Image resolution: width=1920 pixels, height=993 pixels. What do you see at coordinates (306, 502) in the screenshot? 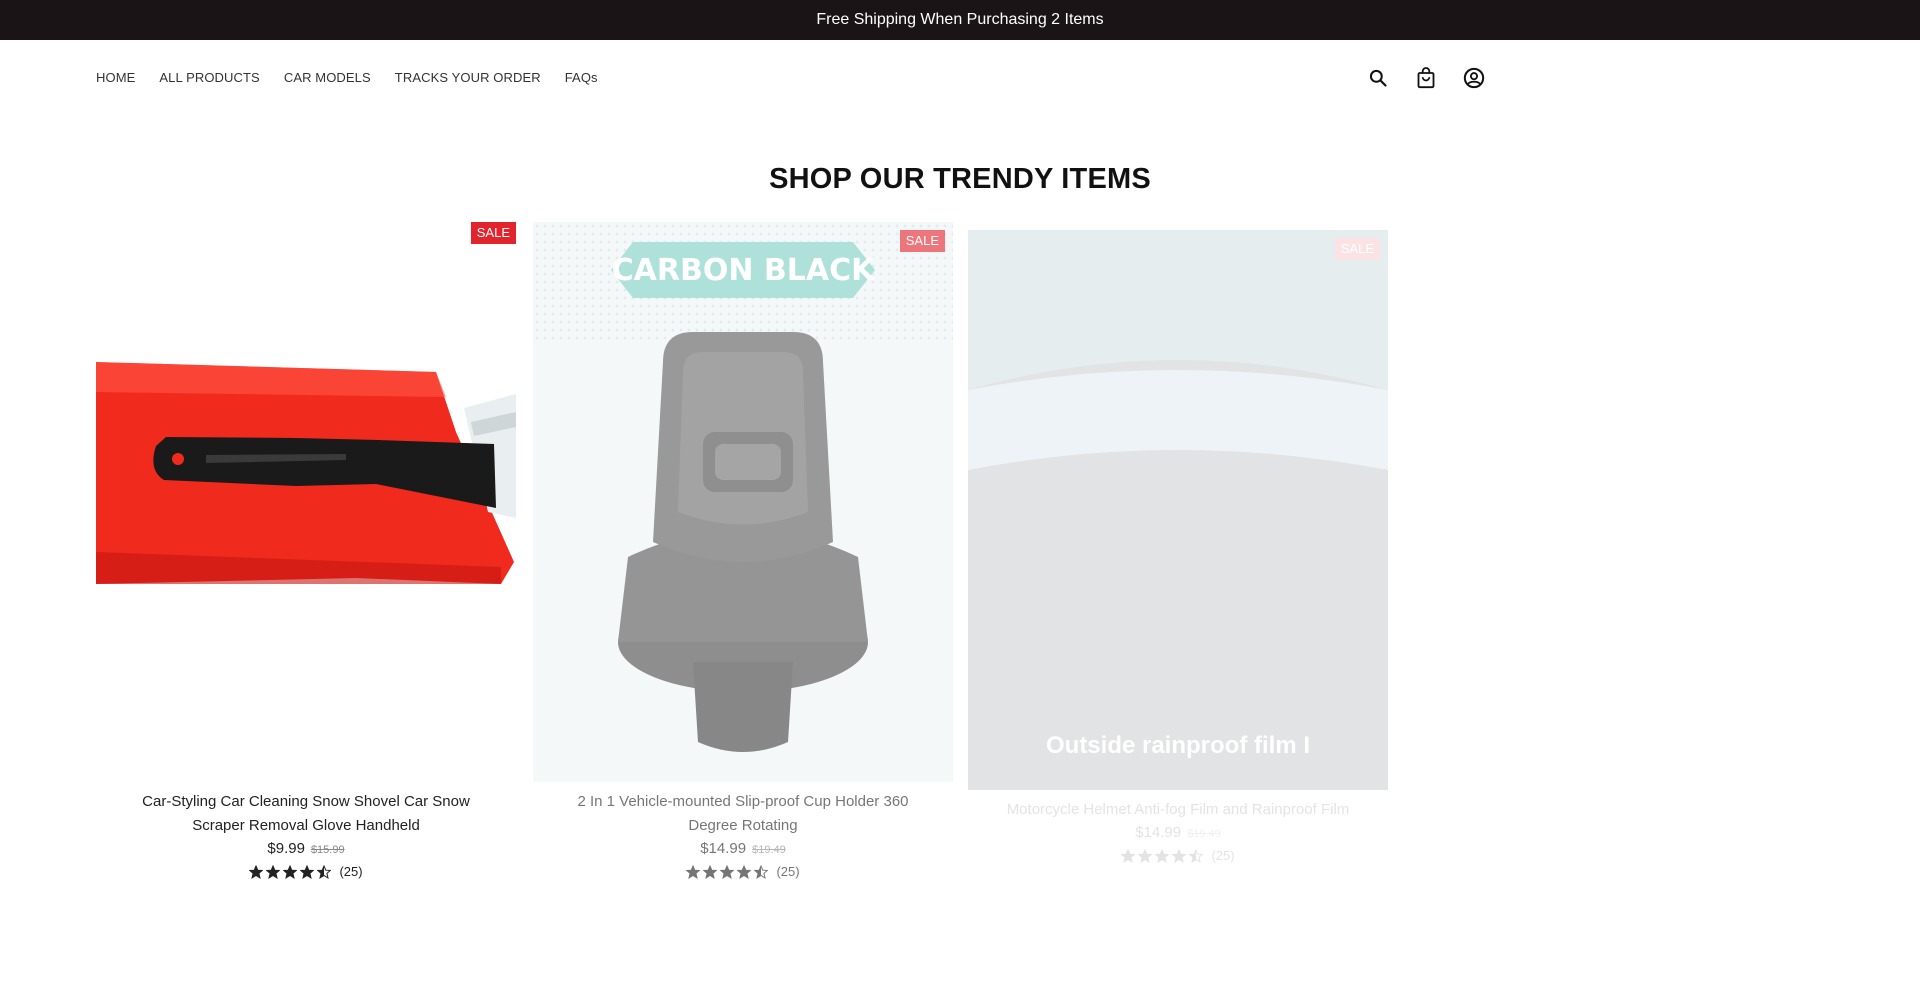
I see `product-image: SALE` at bounding box center [306, 502].